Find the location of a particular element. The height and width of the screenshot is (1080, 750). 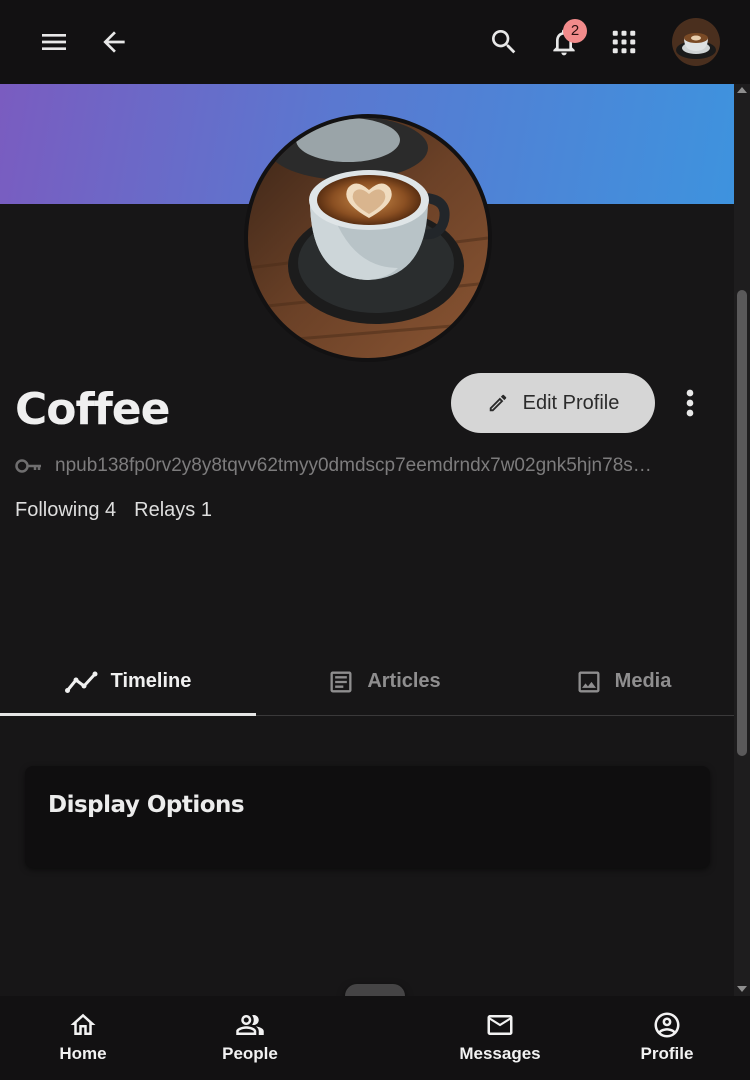

timeline-icon is located at coordinates (81, 682).